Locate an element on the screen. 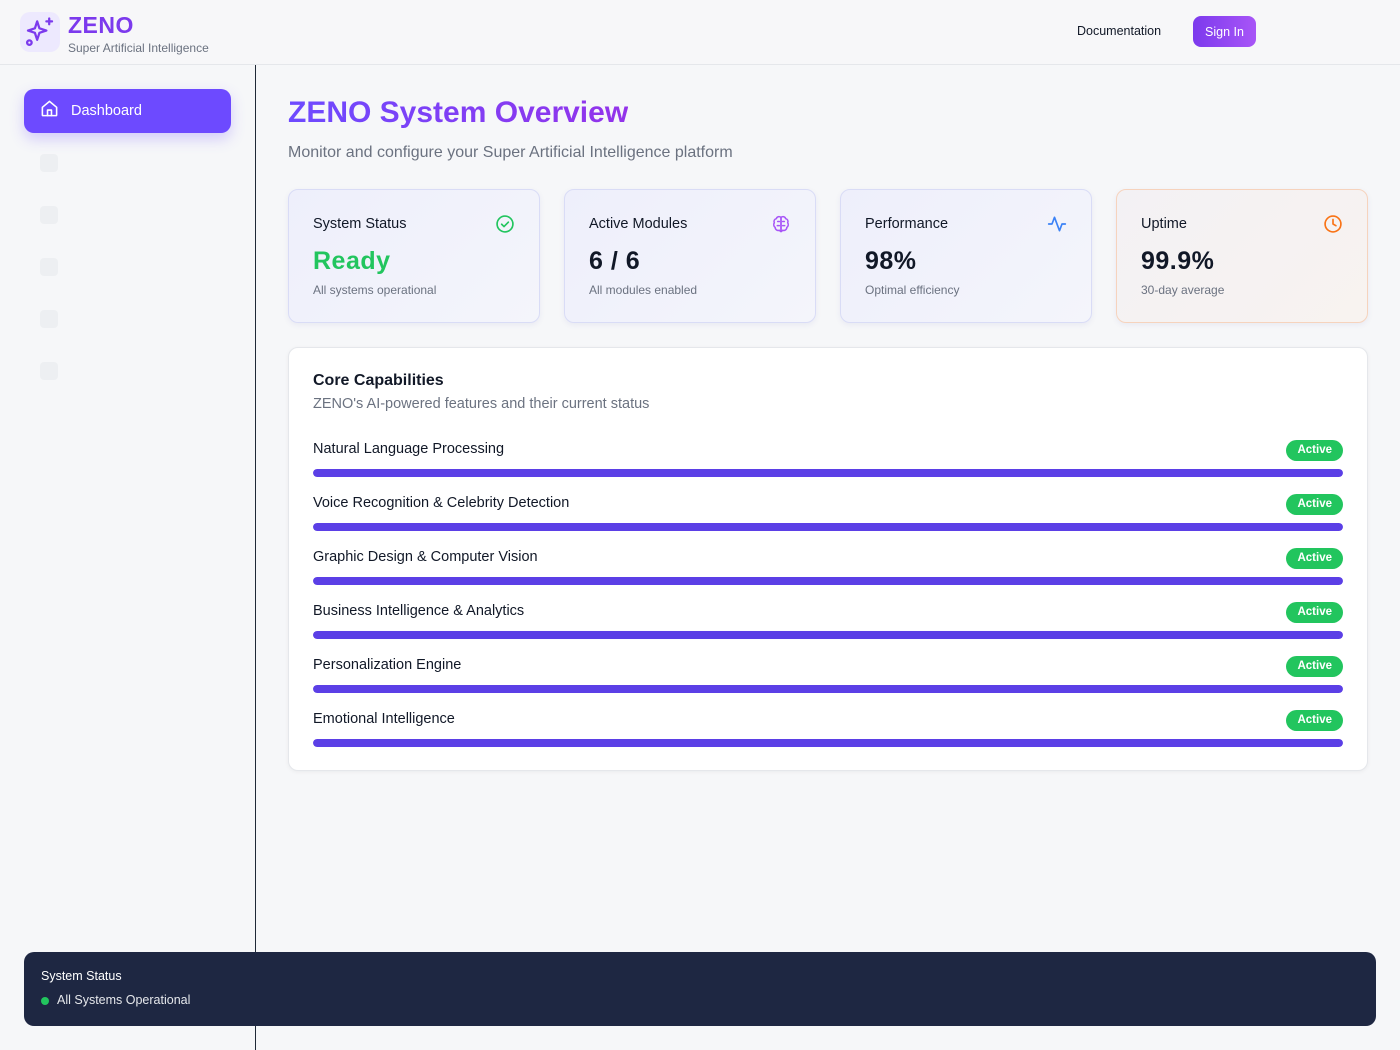 The image size is (1400, 1050). system-status-bar: System Status All Systems Operational is located at coordinates (700, 989).